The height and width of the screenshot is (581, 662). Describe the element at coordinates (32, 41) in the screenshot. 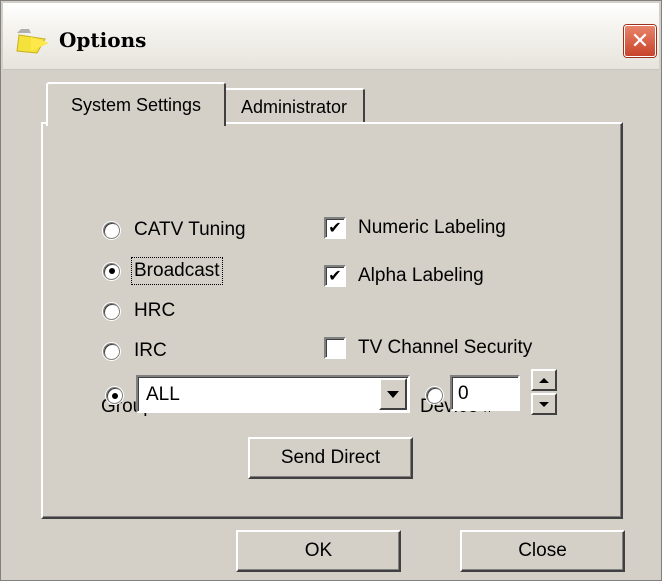

I see `folder-arrow-icon` at that location.